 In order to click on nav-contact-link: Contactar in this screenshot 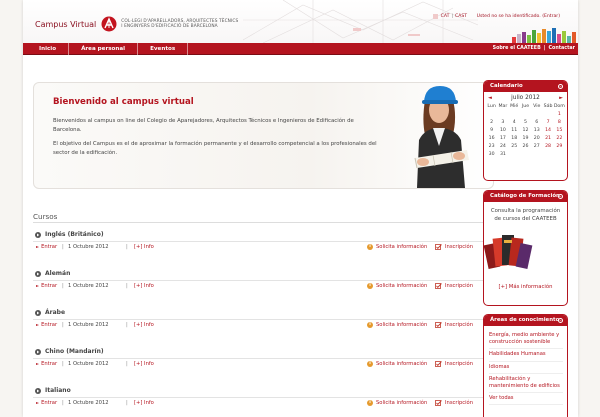, I will do `click(562, 48)`.